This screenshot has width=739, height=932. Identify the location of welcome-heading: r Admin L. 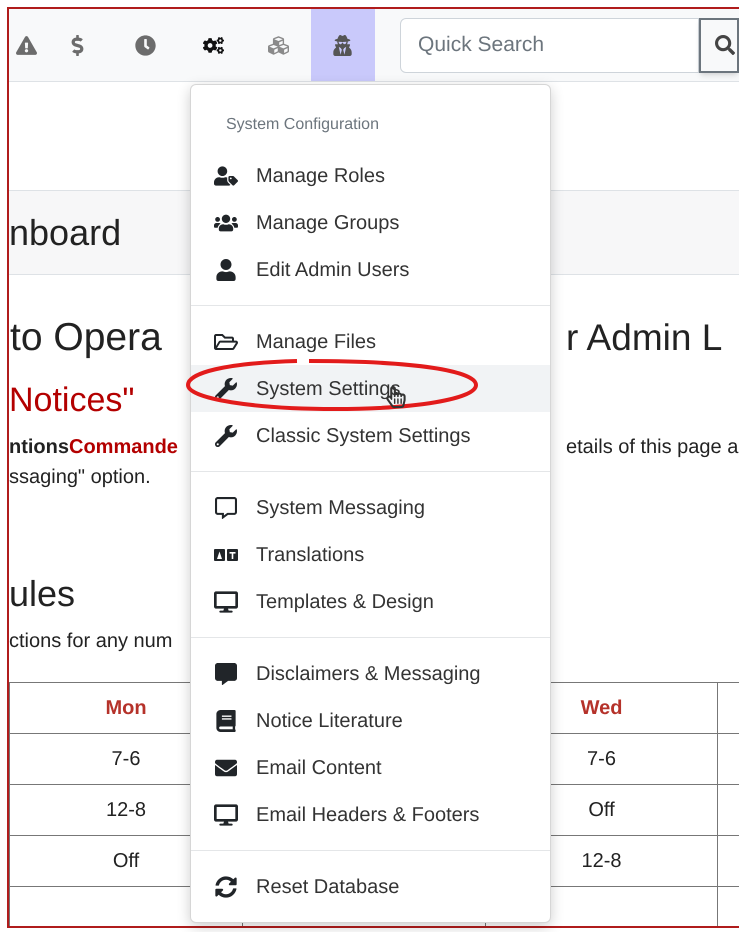
(644, 338).